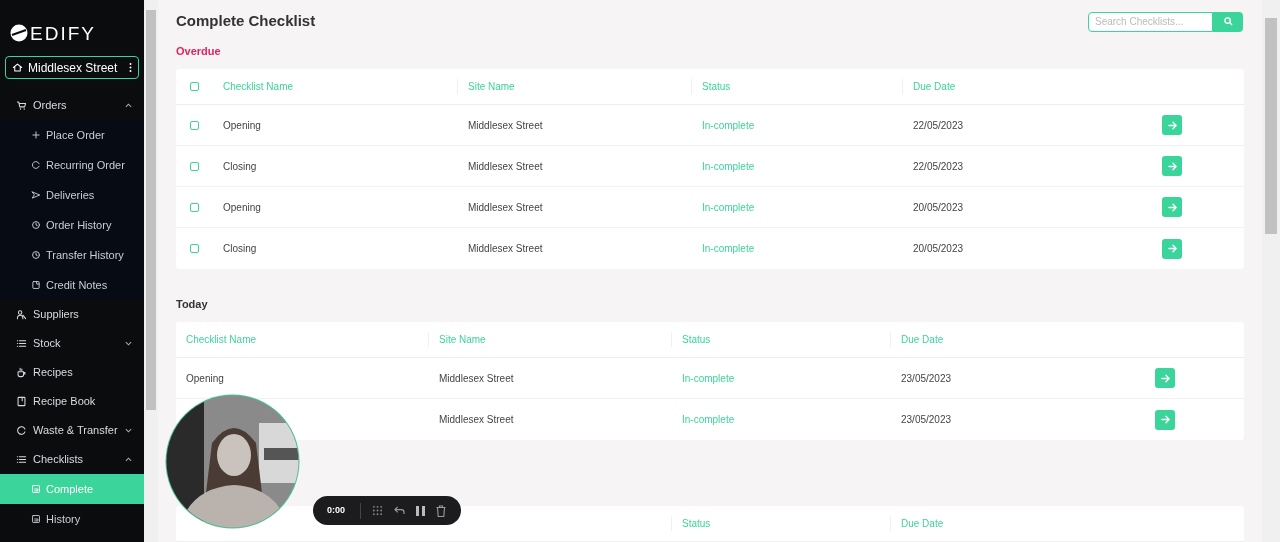 This screenshot has height=542, width=1280. What do you see at coordinates (36, 195) in the screenshot?
I see `send-icon` at bounding box center [36, 195].